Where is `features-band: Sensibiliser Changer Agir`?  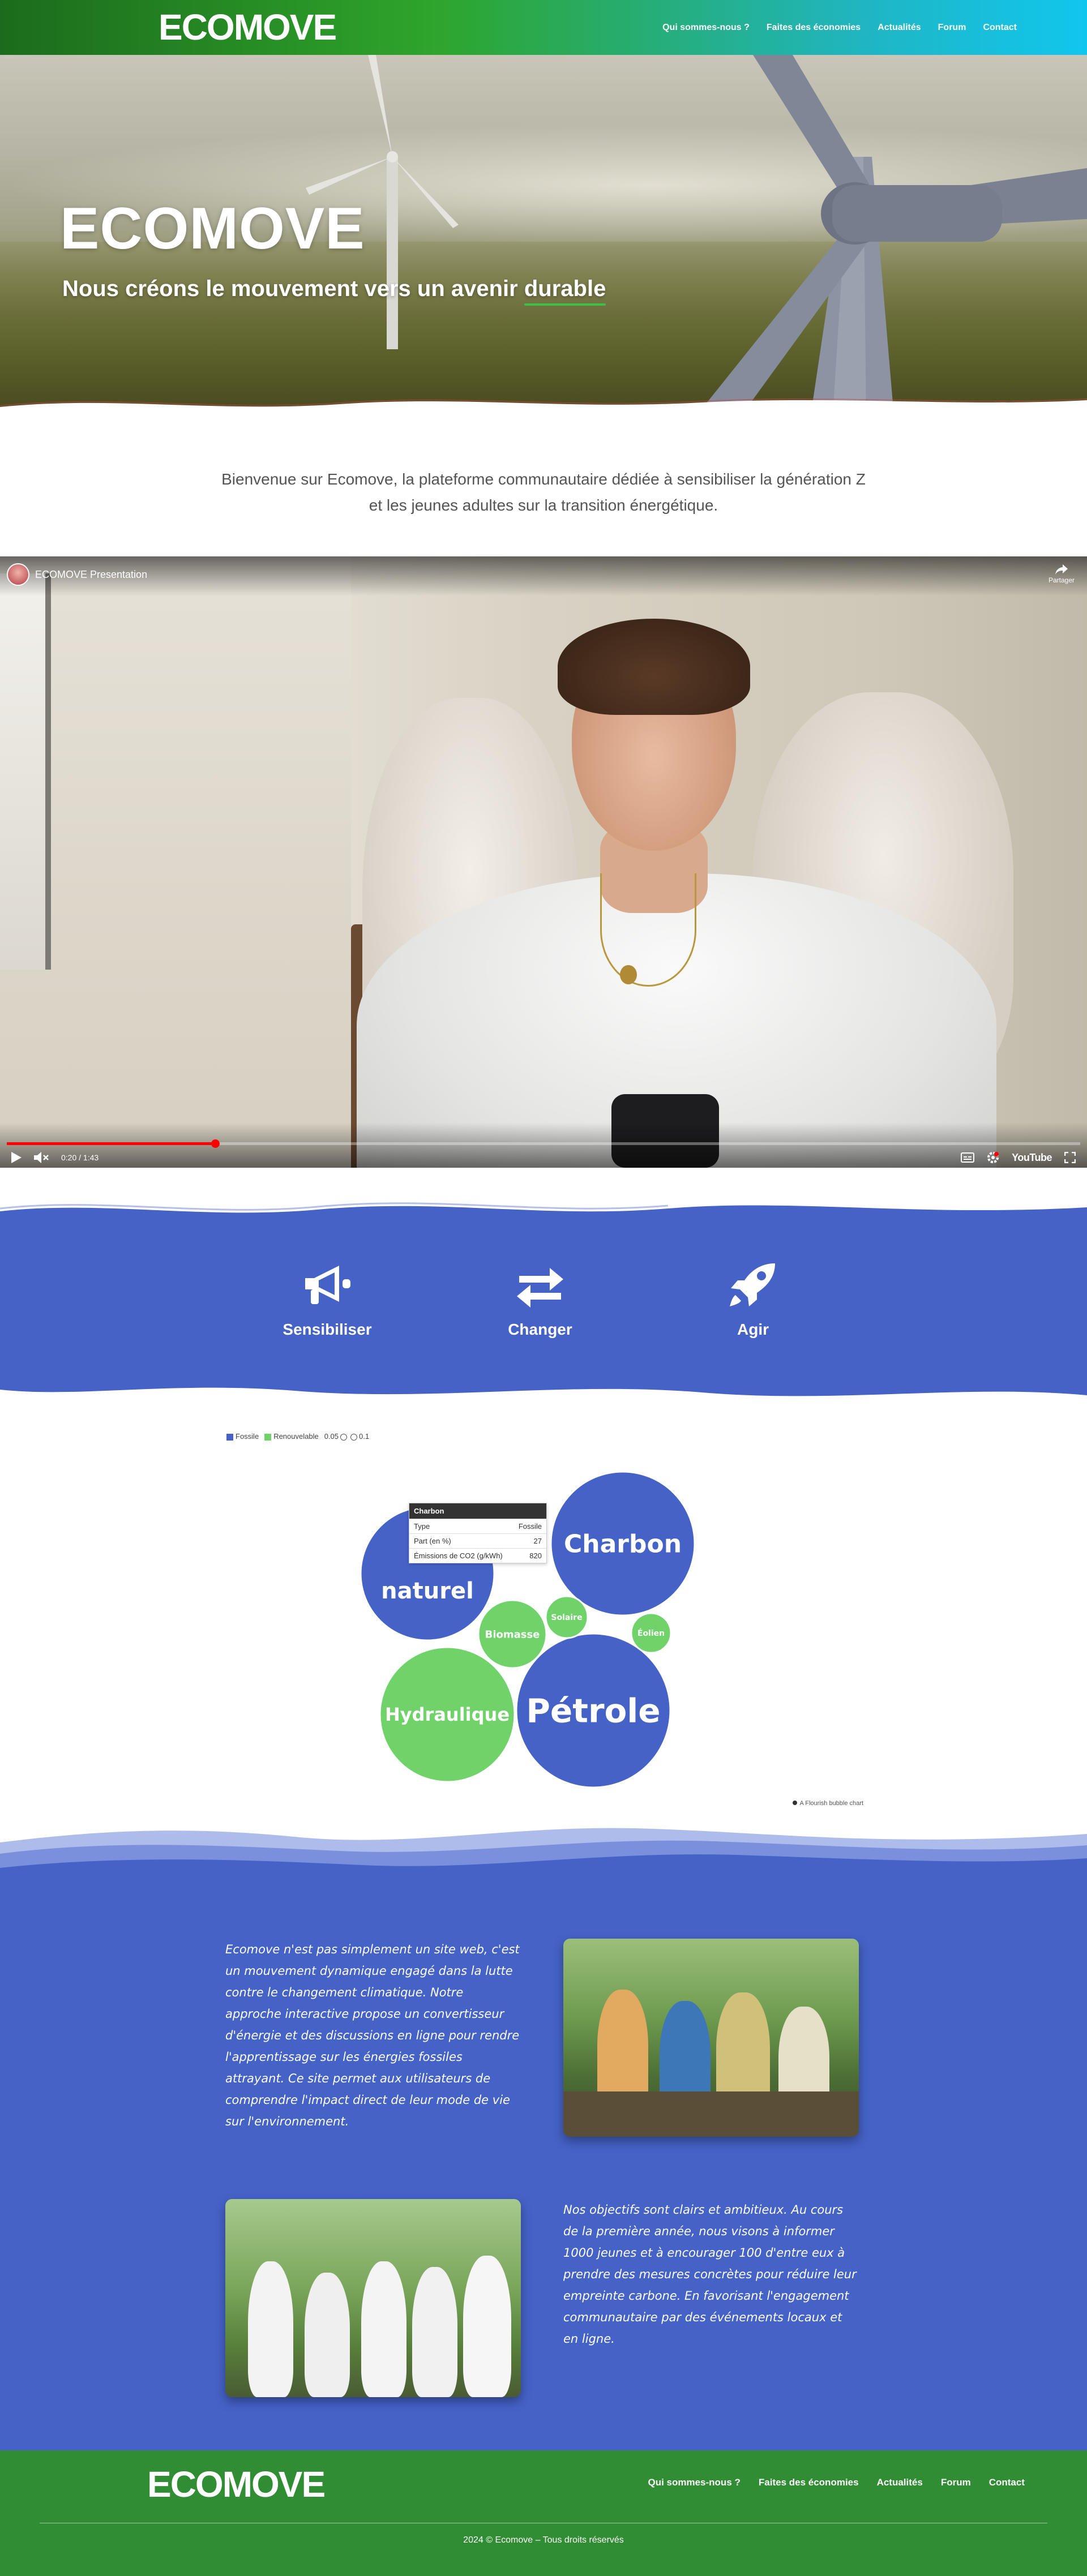 features-band: Sensibiliser Changer Agir is located at coordinates (543, 1302).